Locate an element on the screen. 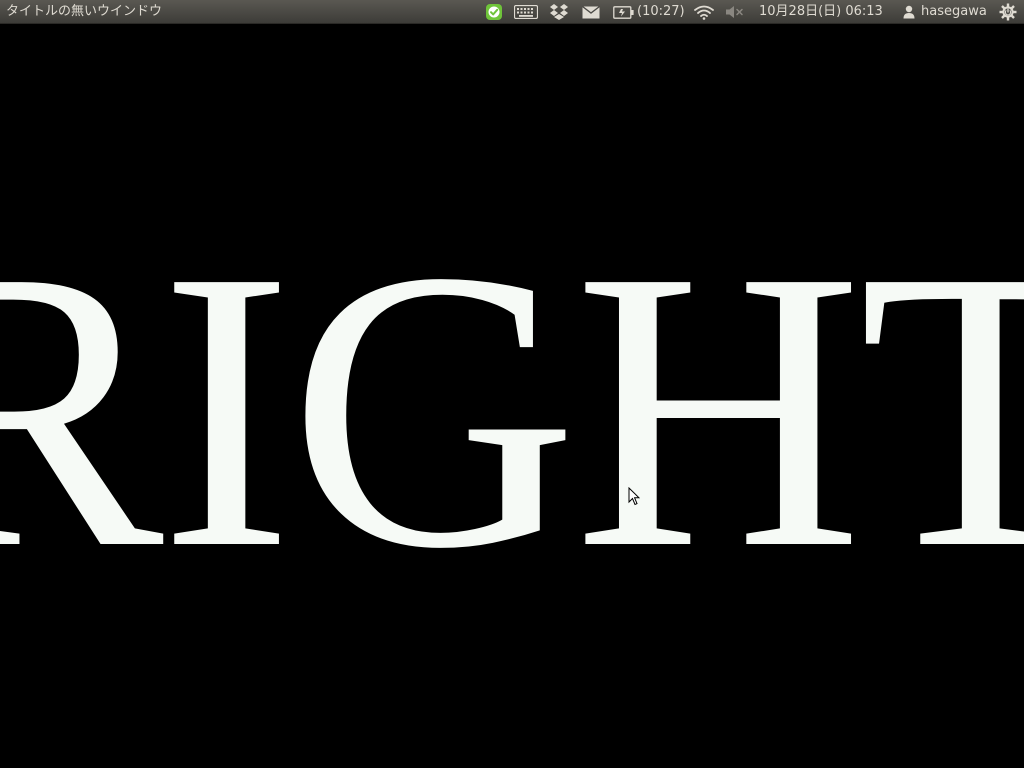 The height and width of the screenshot is (768, 1024). battery-icon is located at coordinates (624, 12).